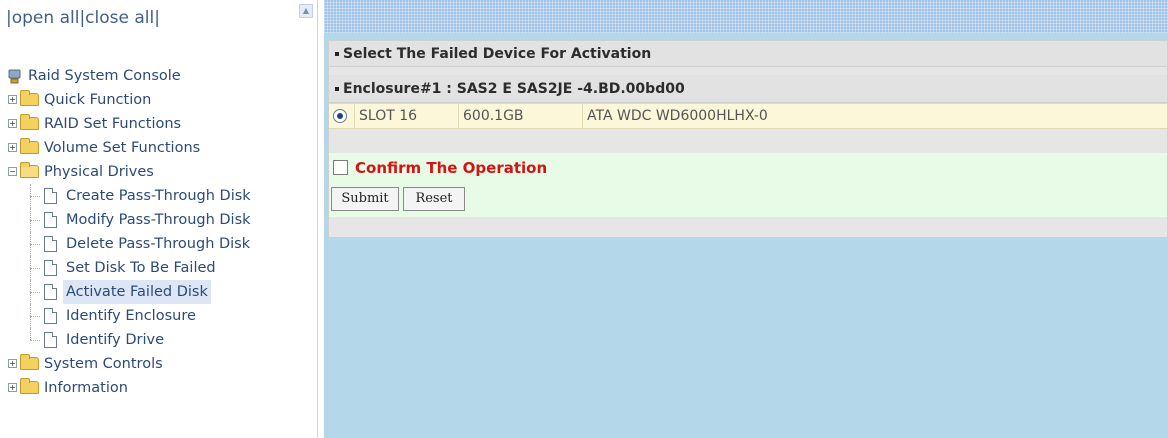 This screenshot has height=438, width=1168. I want to click on enclosure-header: Enclosure#1 : SAS2 E SAS2JE -4.BD.00bd00, so click(748, 89).